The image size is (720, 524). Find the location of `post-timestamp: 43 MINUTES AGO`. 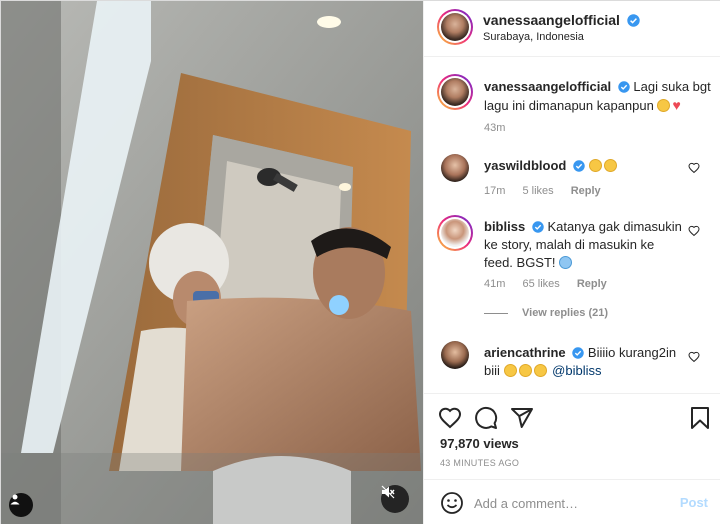

post-timestamp: 43 MINUTES AGO is located at coordinates (480, 463).